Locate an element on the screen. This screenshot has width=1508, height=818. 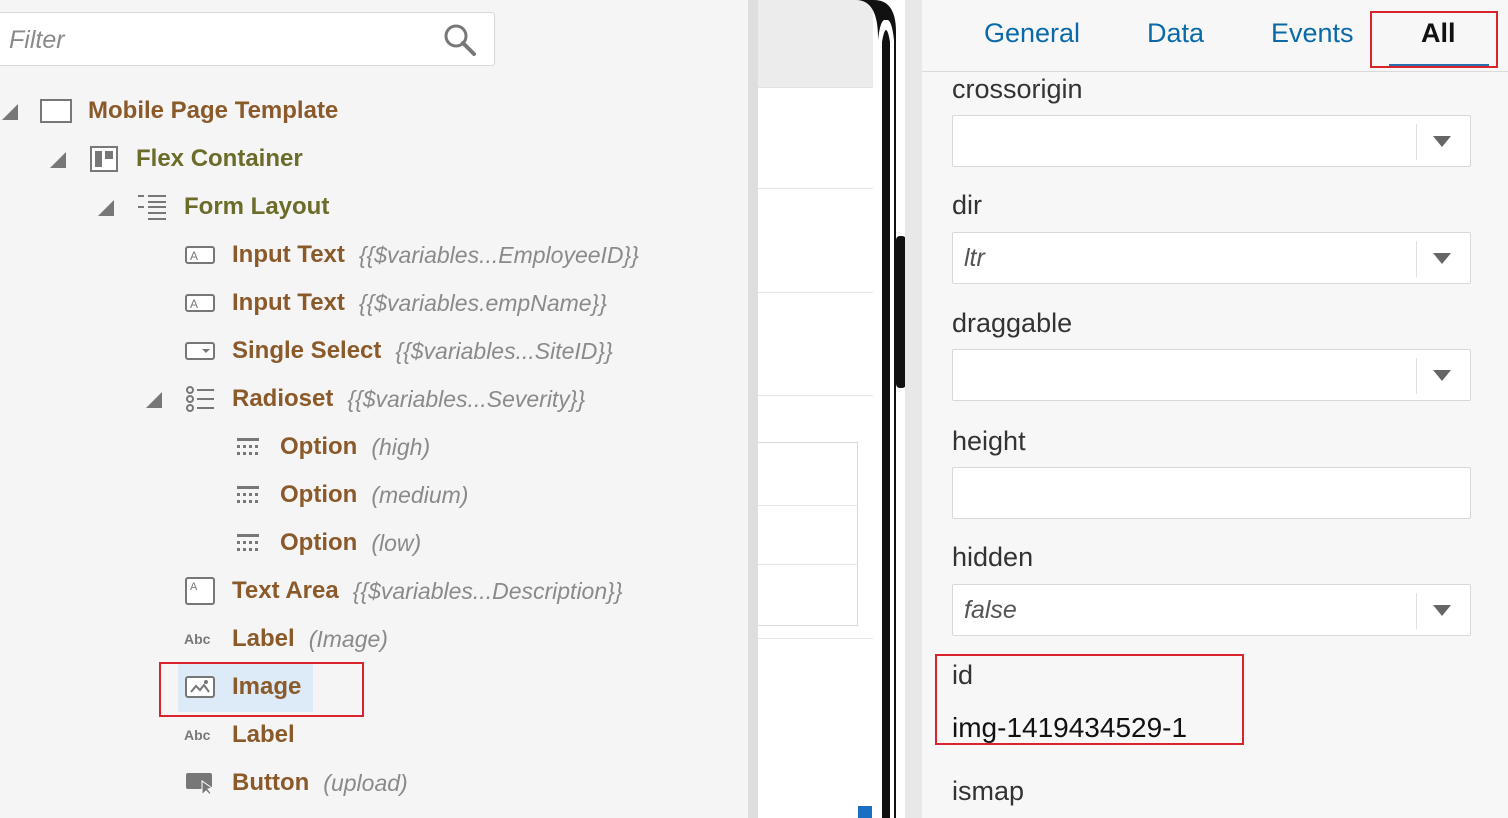
tree-node-binding: {{$variables...Description}} is located at coordinates (487, 590).